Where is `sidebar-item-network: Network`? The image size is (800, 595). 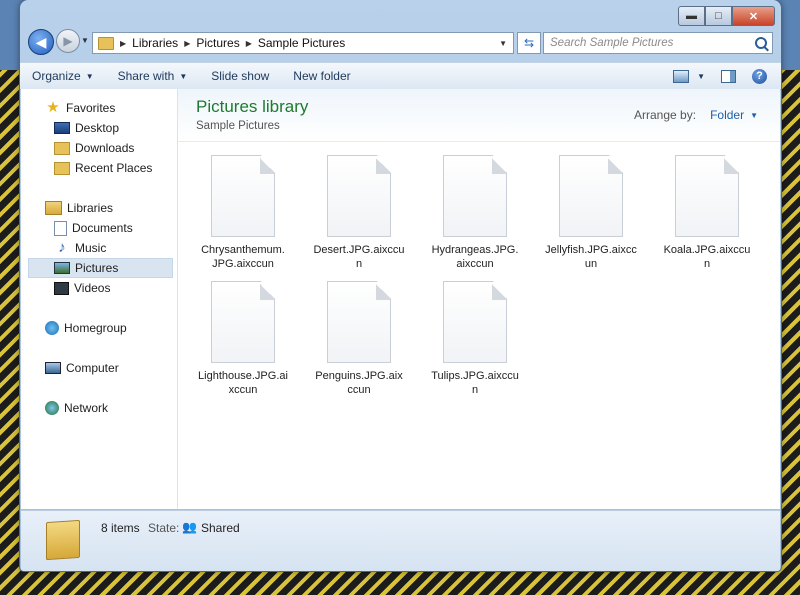
sidebar-item-network: Network is located at coordinates (76, 408).